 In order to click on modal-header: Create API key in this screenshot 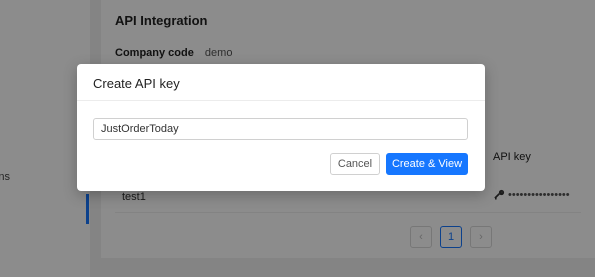, I will do `click(281, 82)`.